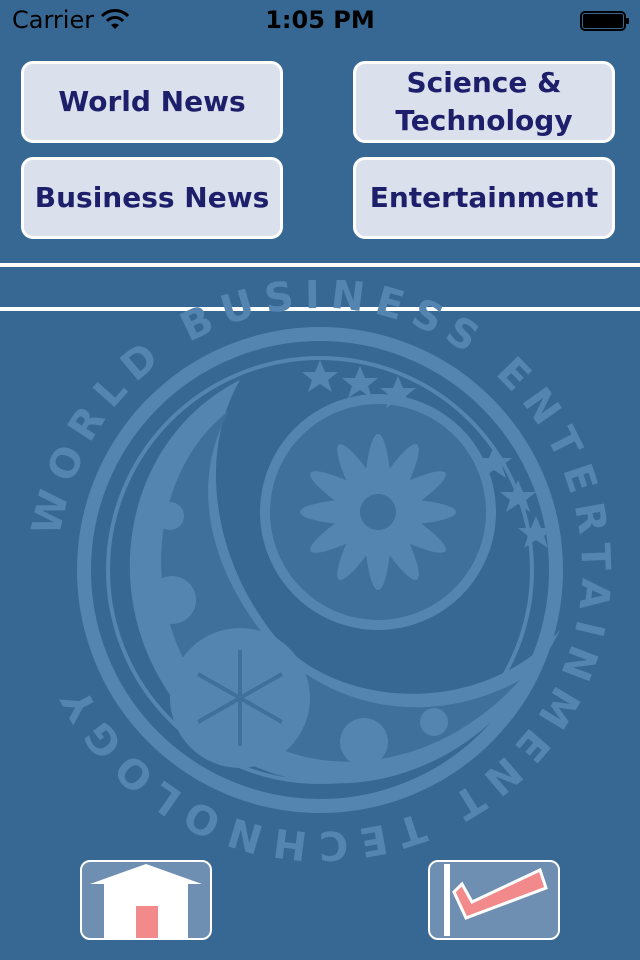 The height and width of the screenshot is (960, 640). I want to click on home-icon, so click(146, 901).